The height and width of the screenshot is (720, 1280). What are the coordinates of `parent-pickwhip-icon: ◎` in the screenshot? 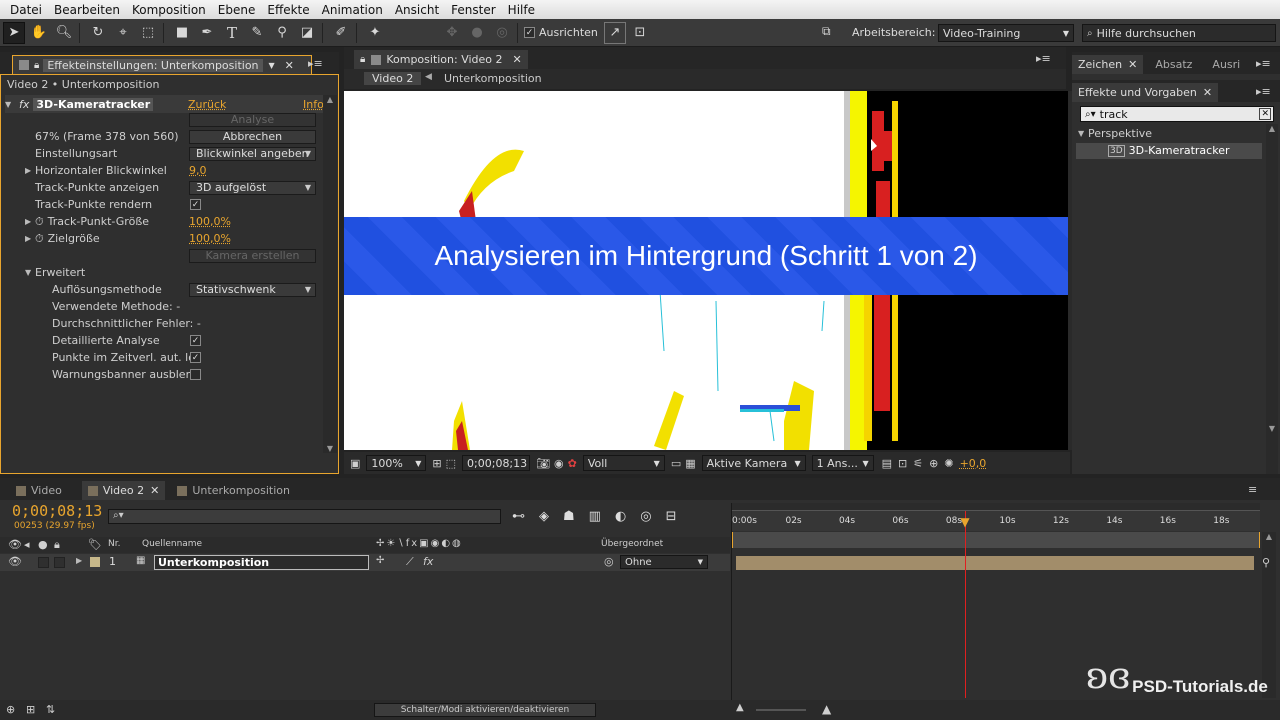 It's located at (609, 561).